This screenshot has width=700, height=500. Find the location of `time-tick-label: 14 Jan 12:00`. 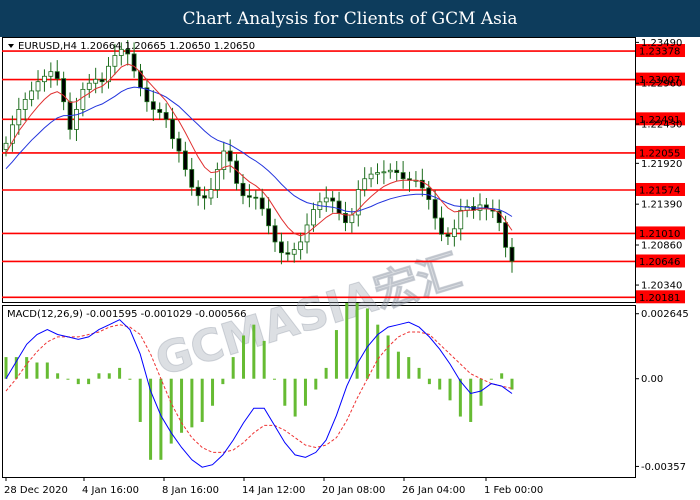

time-tick-label: 14 Jan 12:00 is located at coordinates (273, 490).